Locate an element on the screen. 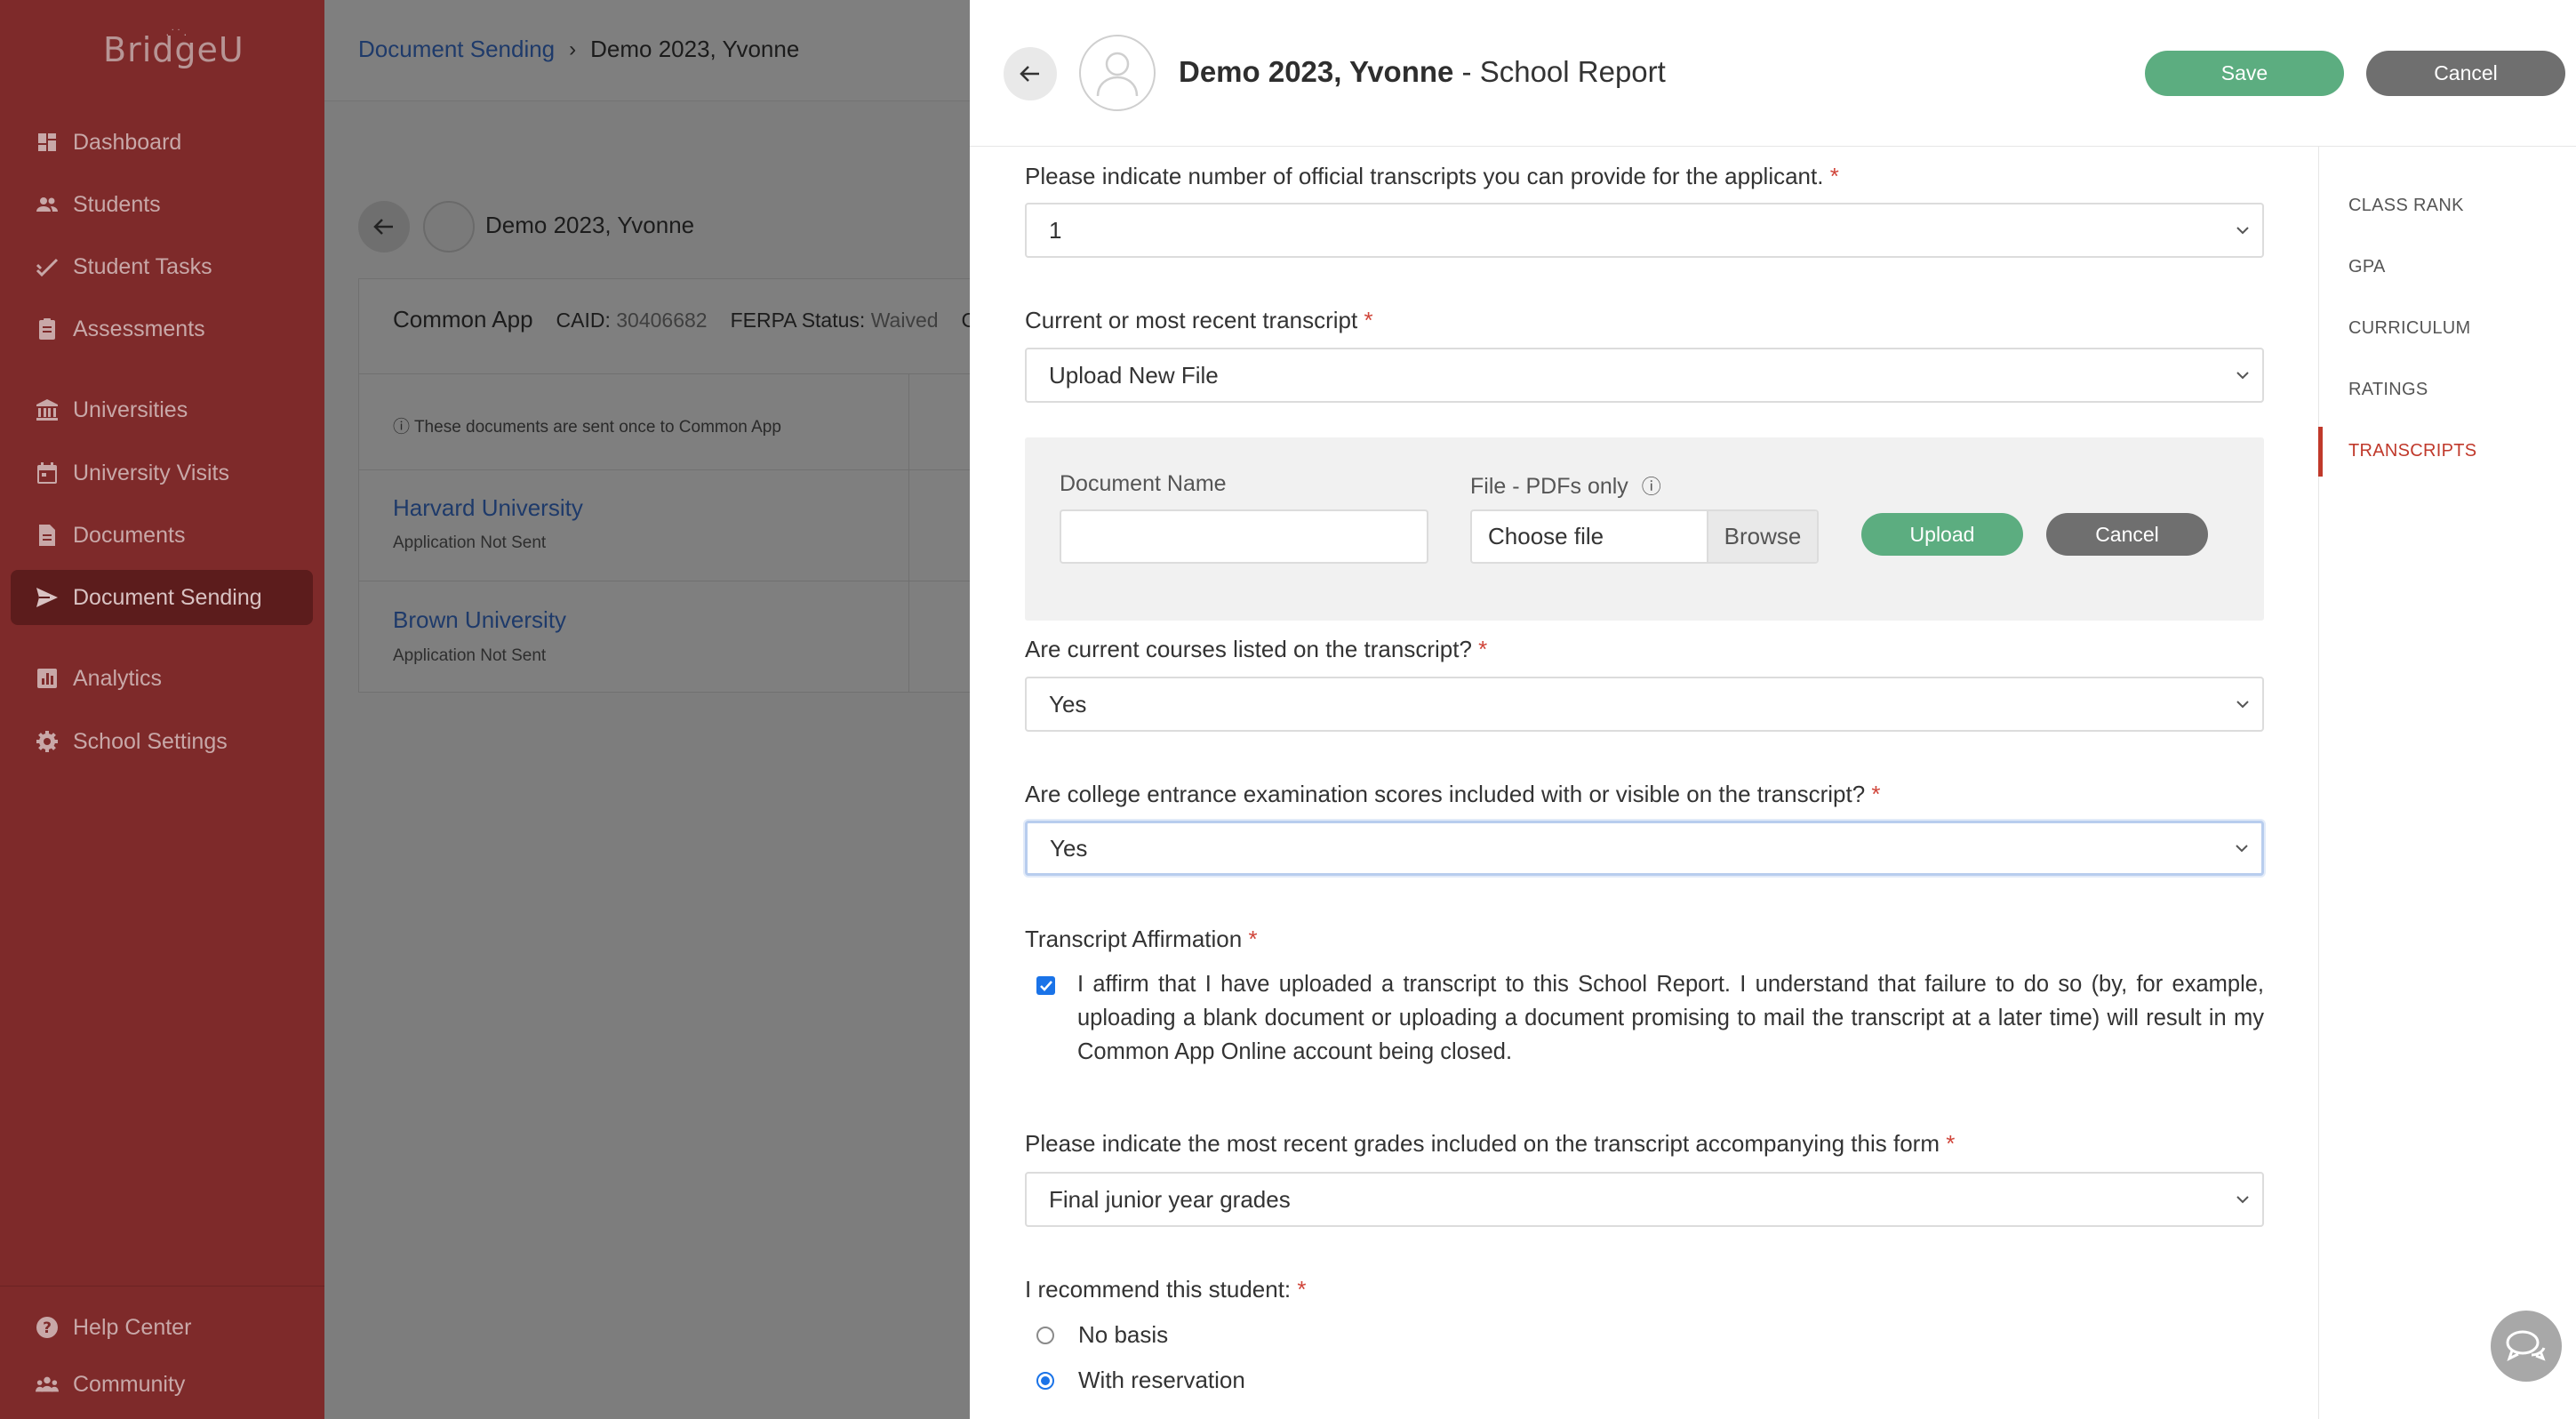 This screenshot has height=1419, width=2576. breadcrumb-current: Demo 2023, Yvonne is located at coordinates (695, 49).